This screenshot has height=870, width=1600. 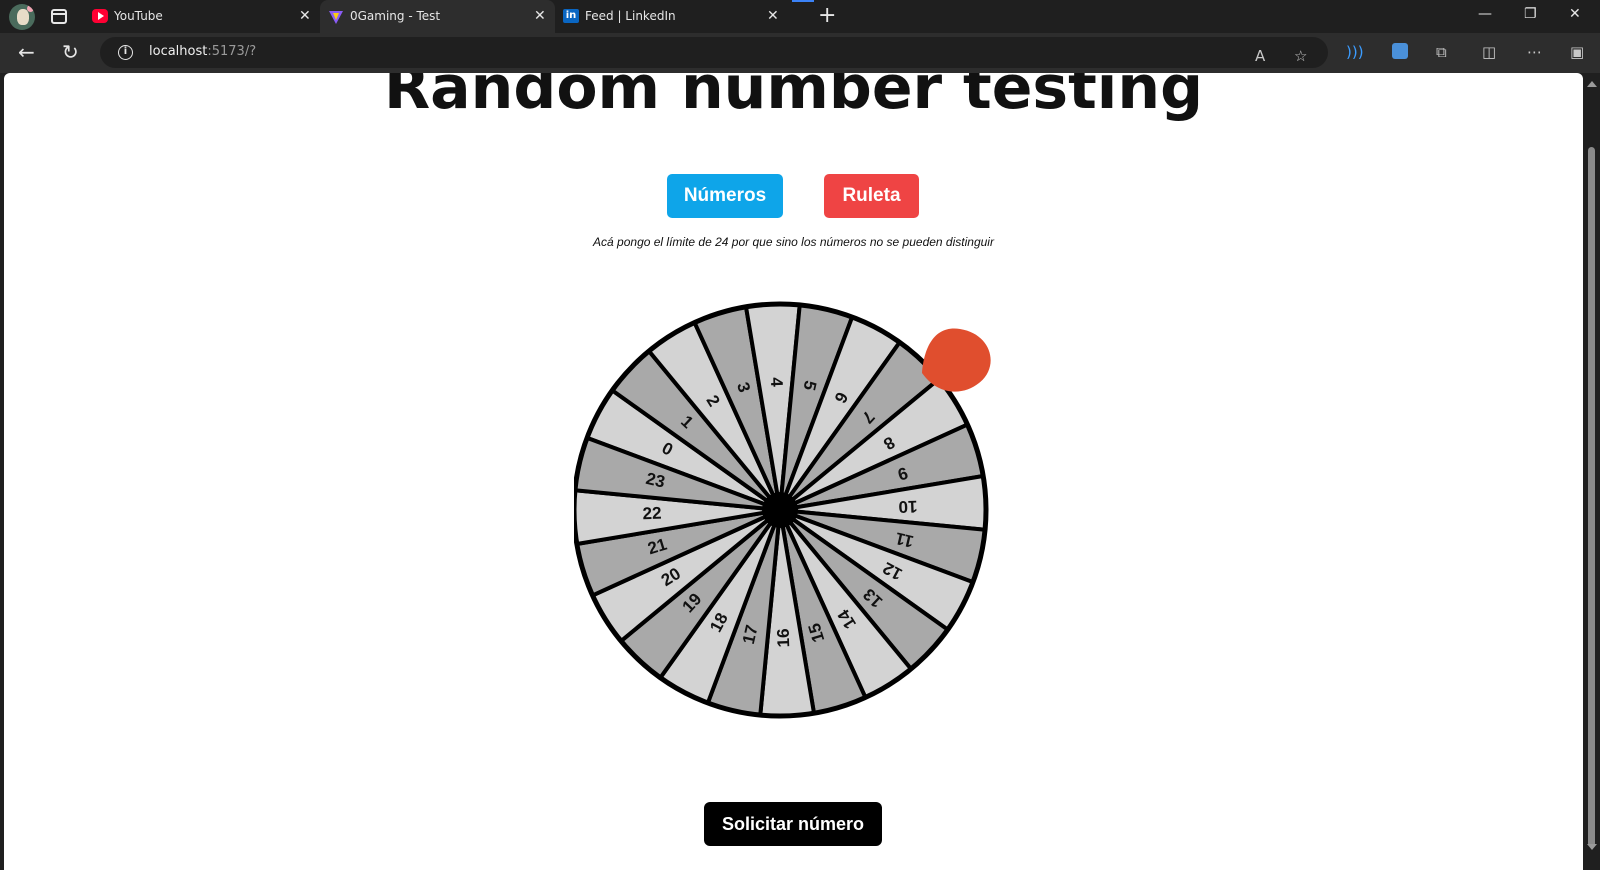 What do you see at coordinates (908, 507) in the screenshot?
I see `wheel-number-label: 10` at bounding box center [908, 507].